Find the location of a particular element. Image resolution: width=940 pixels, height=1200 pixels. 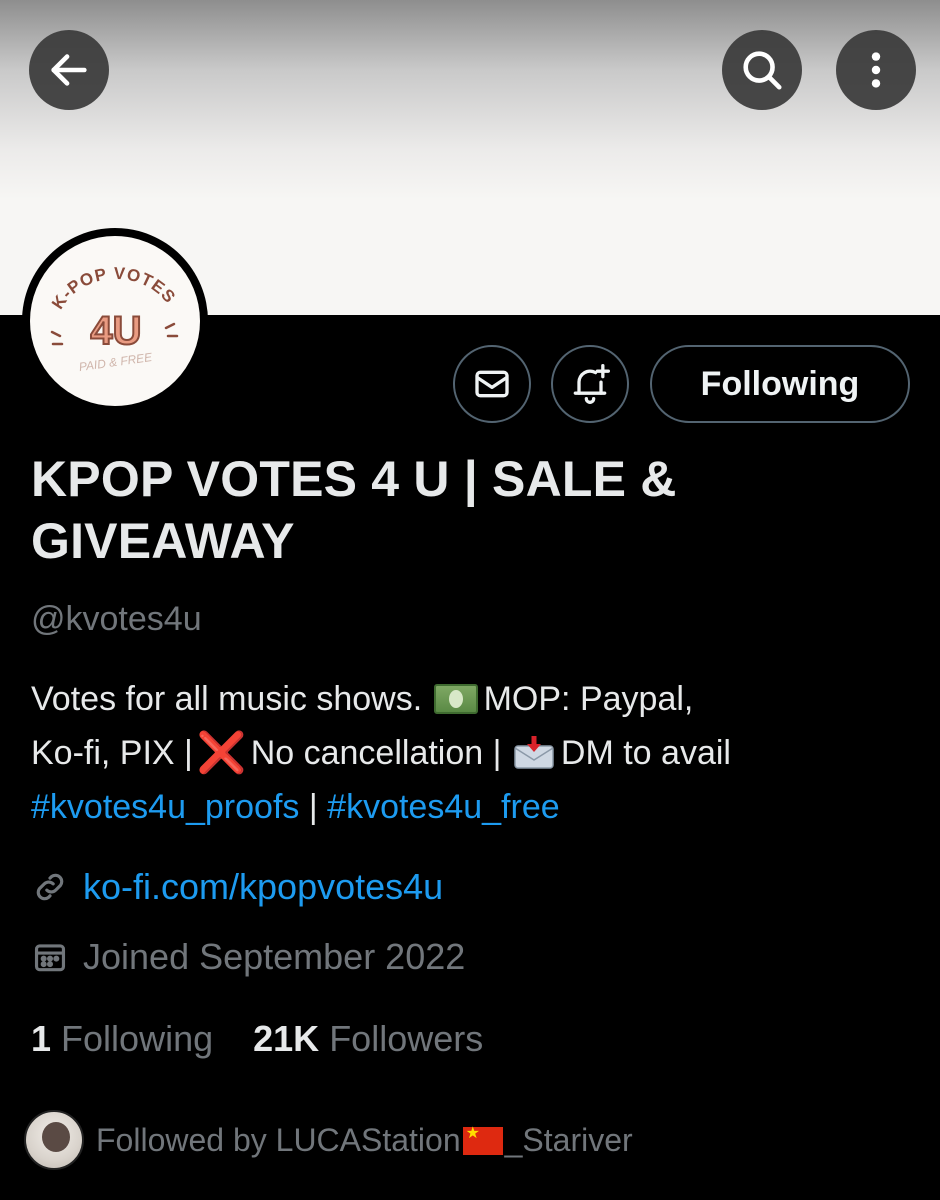

logo-top-text: K-POP VOTES is located at coordinates (113, 288).